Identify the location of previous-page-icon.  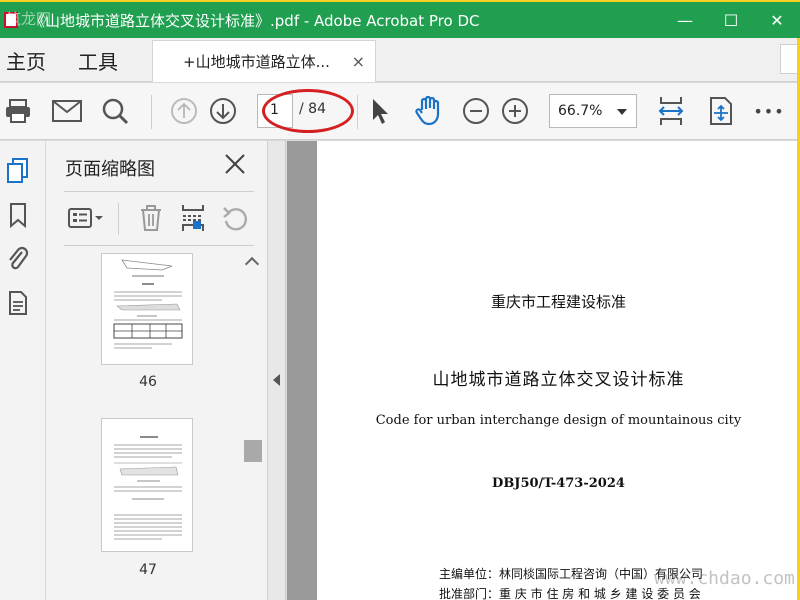
(184, 111).